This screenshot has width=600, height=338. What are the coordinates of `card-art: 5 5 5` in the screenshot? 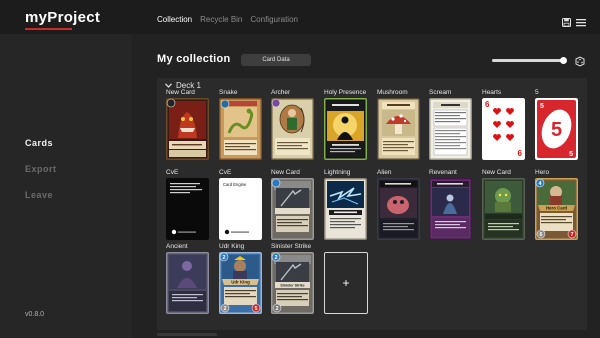 It's located at (556, 129).